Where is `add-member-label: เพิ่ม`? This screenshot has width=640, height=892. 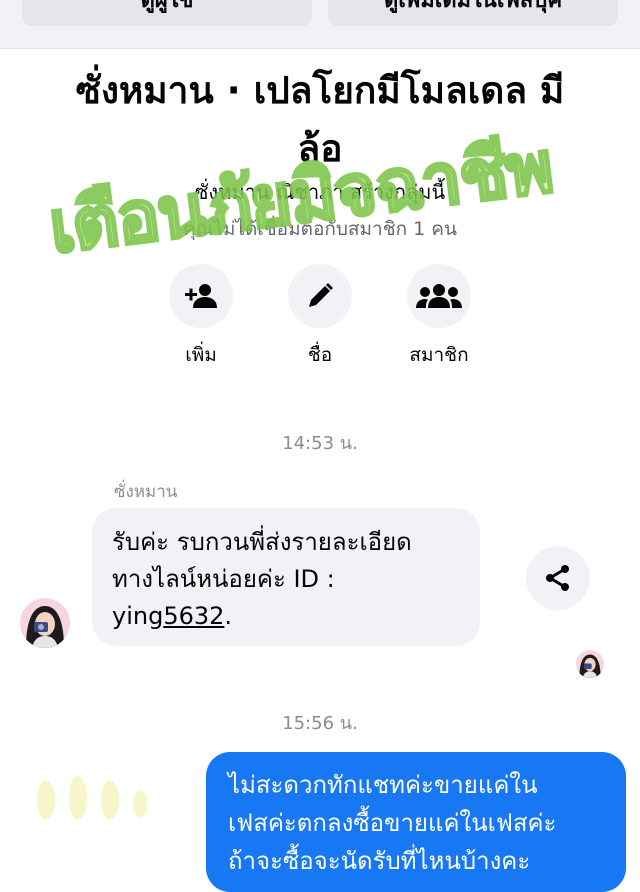 add-member-label: เพิ่ม is located at coordinates (201, 355).